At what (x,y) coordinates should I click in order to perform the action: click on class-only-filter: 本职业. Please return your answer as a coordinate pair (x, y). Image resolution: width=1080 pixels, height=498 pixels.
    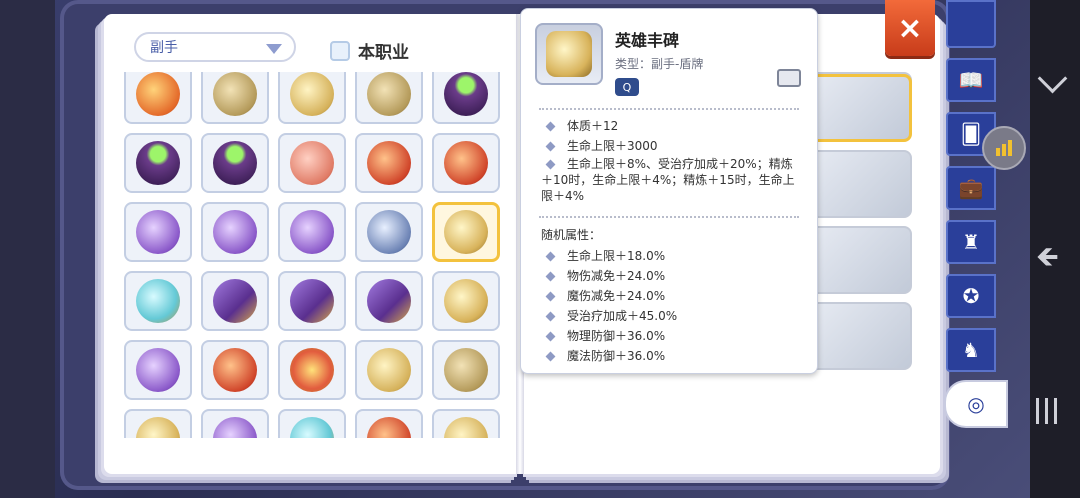
    Looking at the image, I should click on (369, 50).